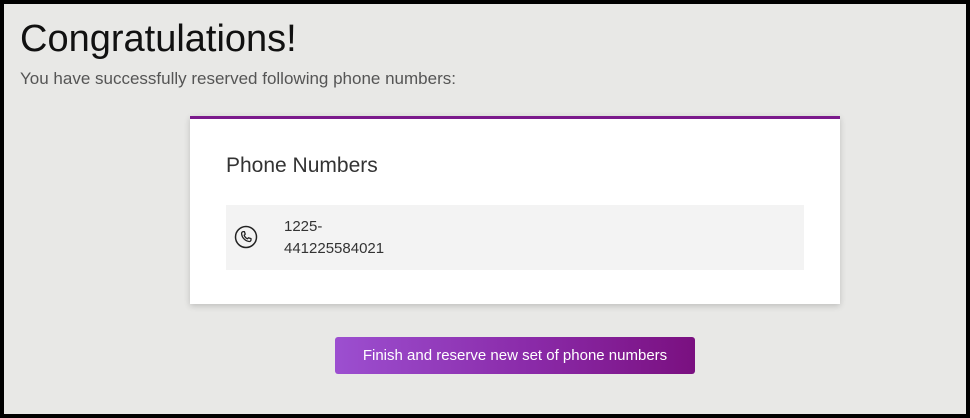  I want to click on phone-icon-svg, so click(246, 237).